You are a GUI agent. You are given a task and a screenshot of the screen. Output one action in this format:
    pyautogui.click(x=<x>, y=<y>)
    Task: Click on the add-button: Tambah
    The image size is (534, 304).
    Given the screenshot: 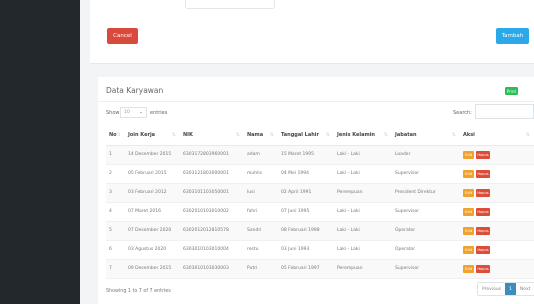 What is the action you would take?
    pyautogui.click(x=512, y=36)
    